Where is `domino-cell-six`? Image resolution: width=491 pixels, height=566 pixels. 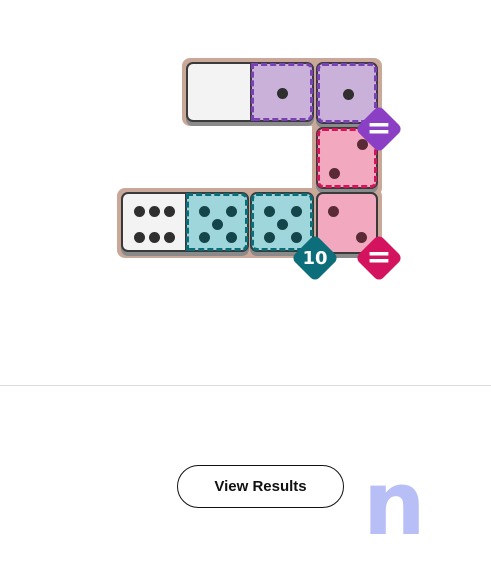 domino-cell-six is located at coordinates (153, 222).